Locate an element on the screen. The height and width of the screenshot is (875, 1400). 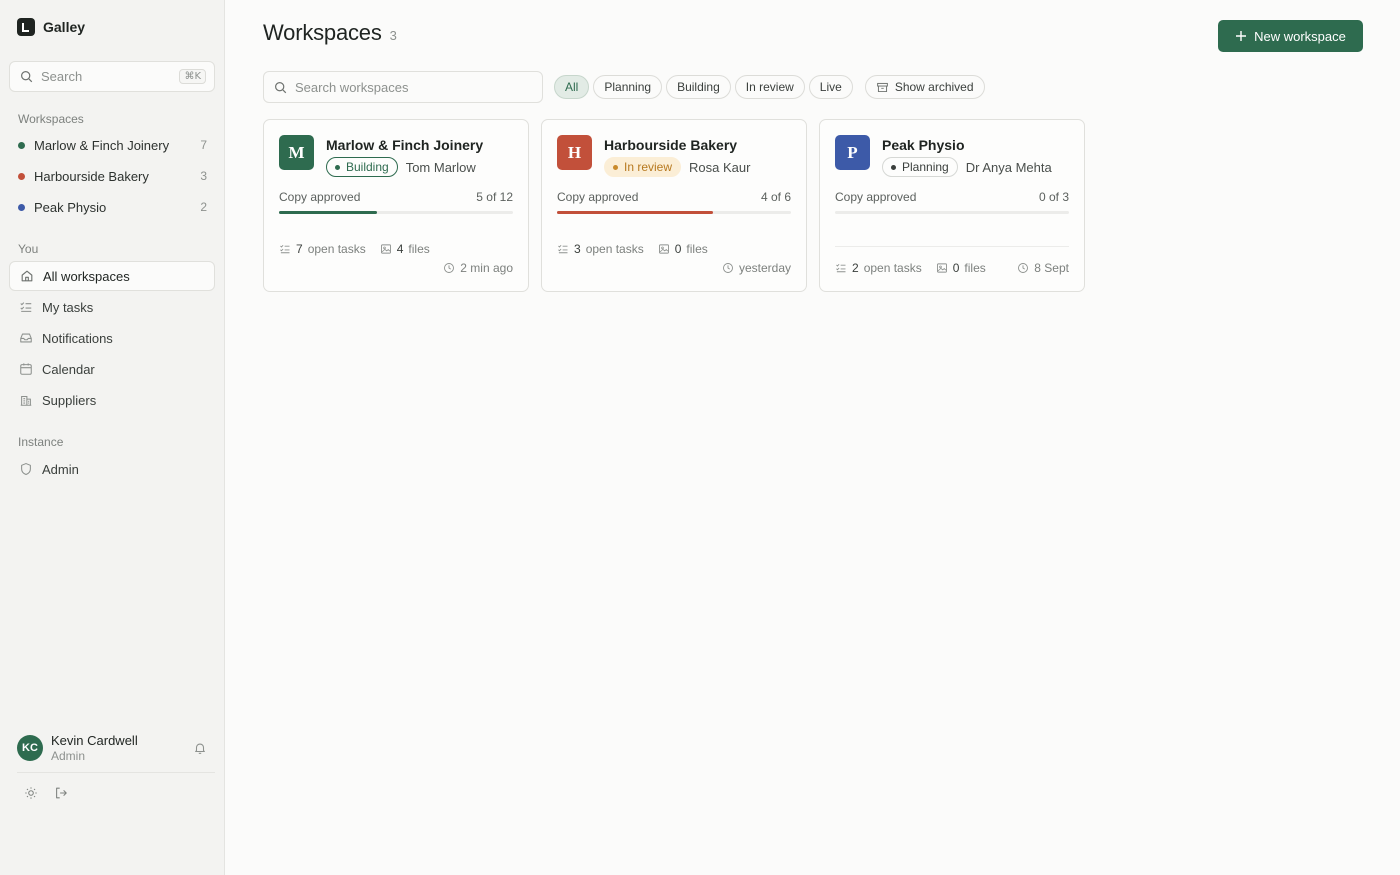
workspace-avatar: M is located at coordinates (296, 152).